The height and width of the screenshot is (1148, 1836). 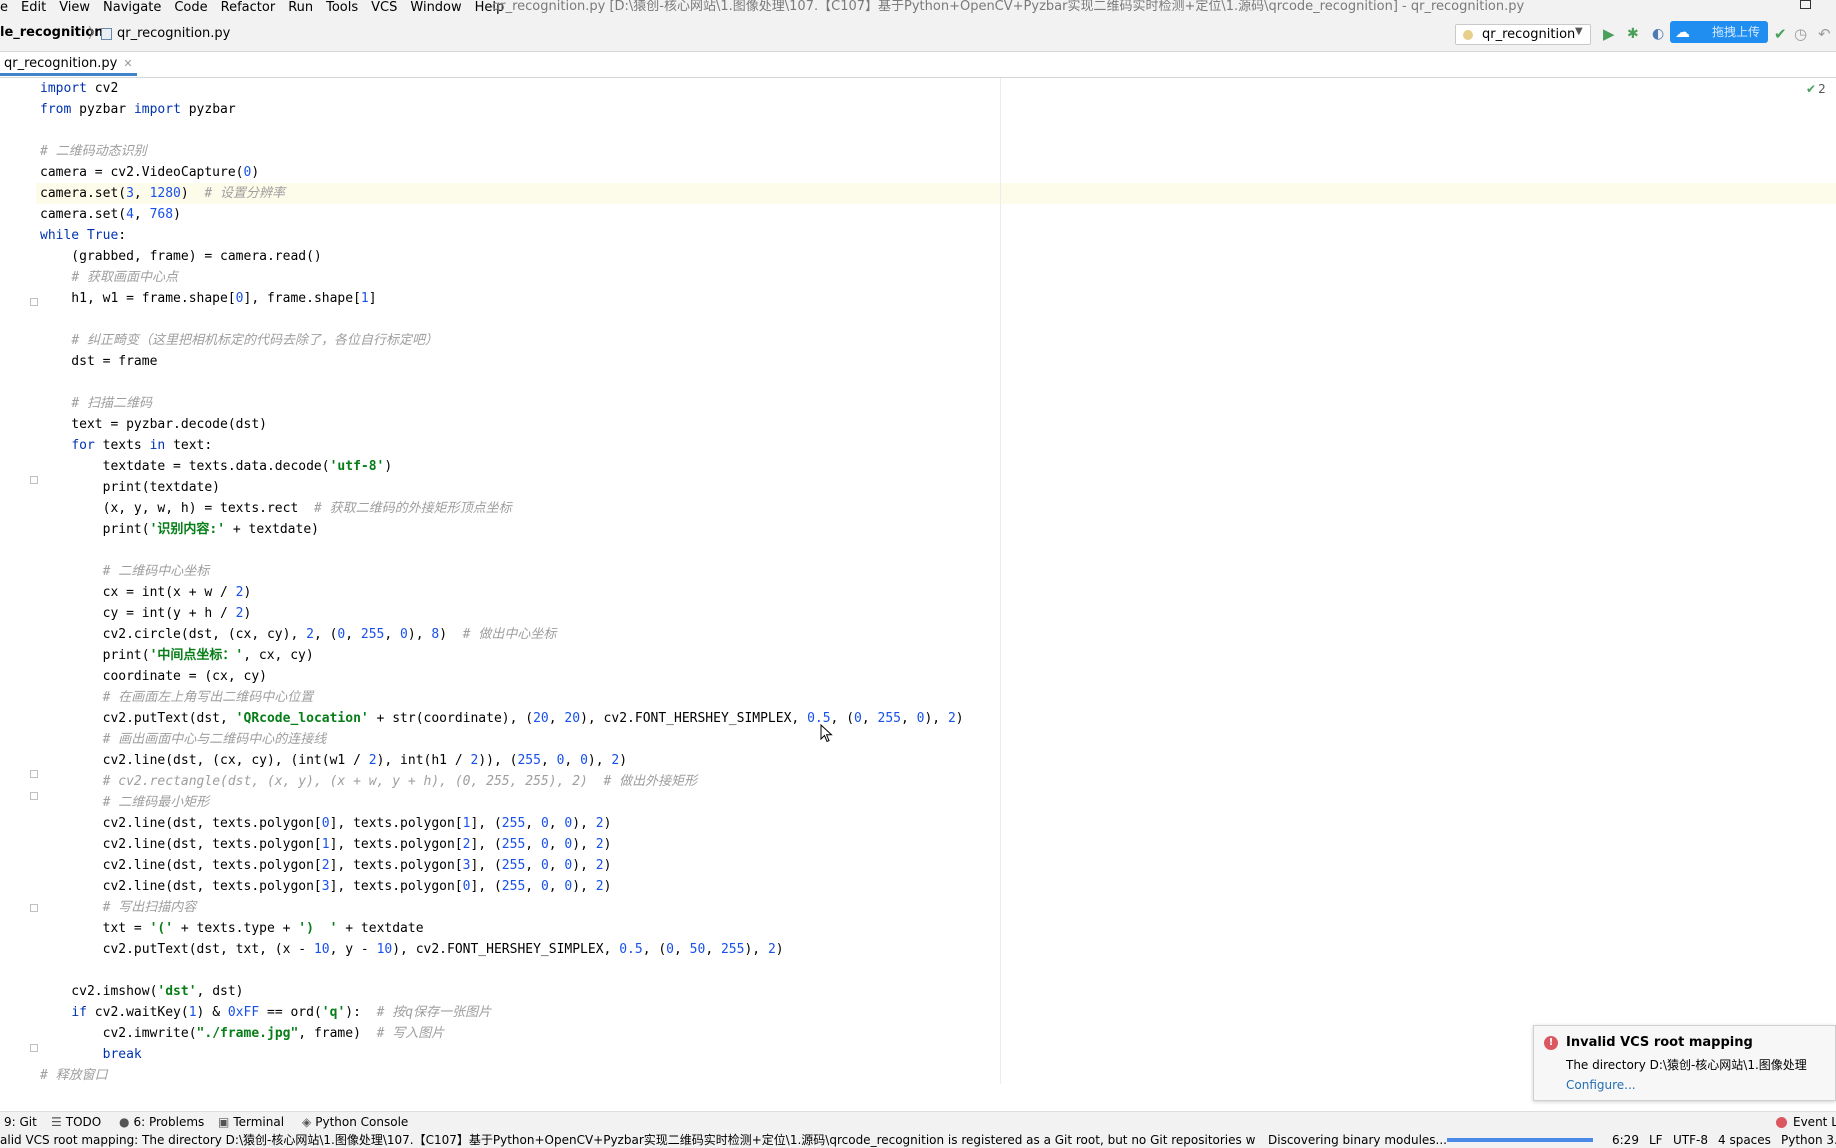 I want to click on tool-problems: ● 6: Problems, so click(x=161, y=1122).